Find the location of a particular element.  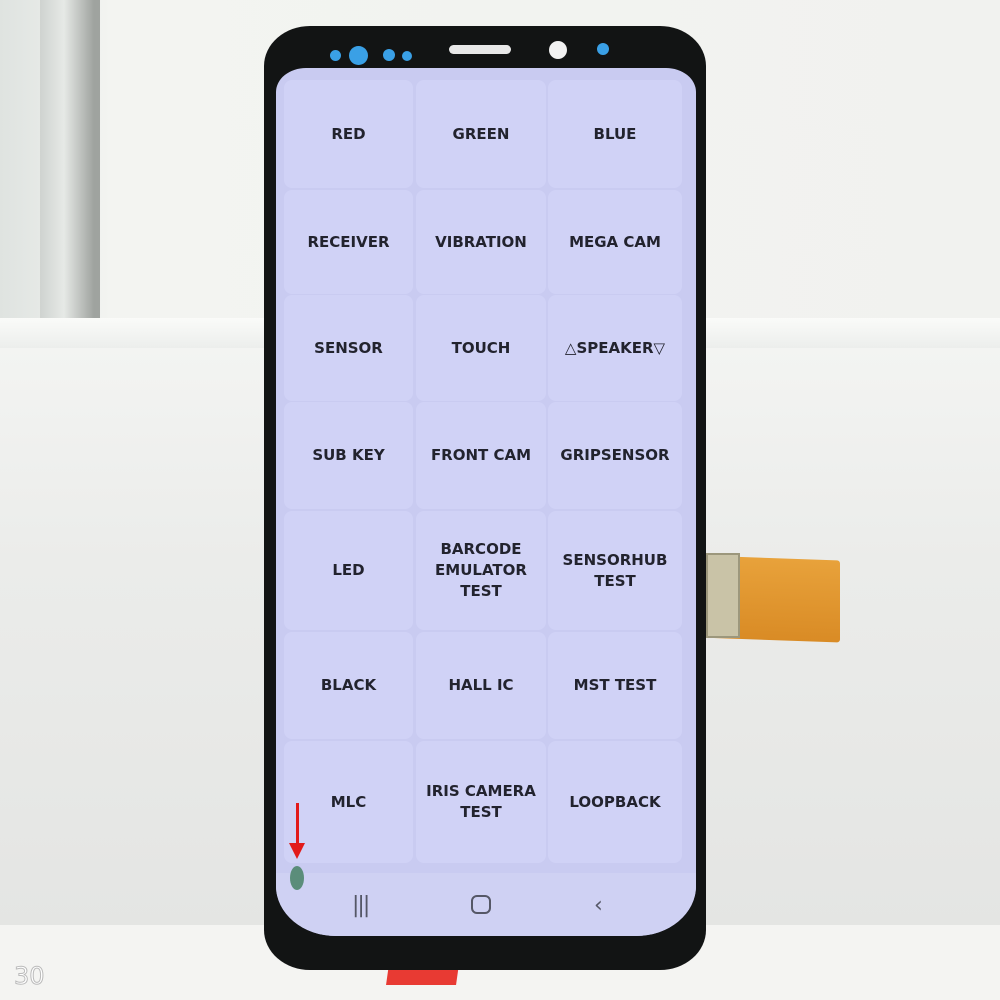

test-item-gripsensor: GRIPSENSOR is located at coordinates (615, 455).